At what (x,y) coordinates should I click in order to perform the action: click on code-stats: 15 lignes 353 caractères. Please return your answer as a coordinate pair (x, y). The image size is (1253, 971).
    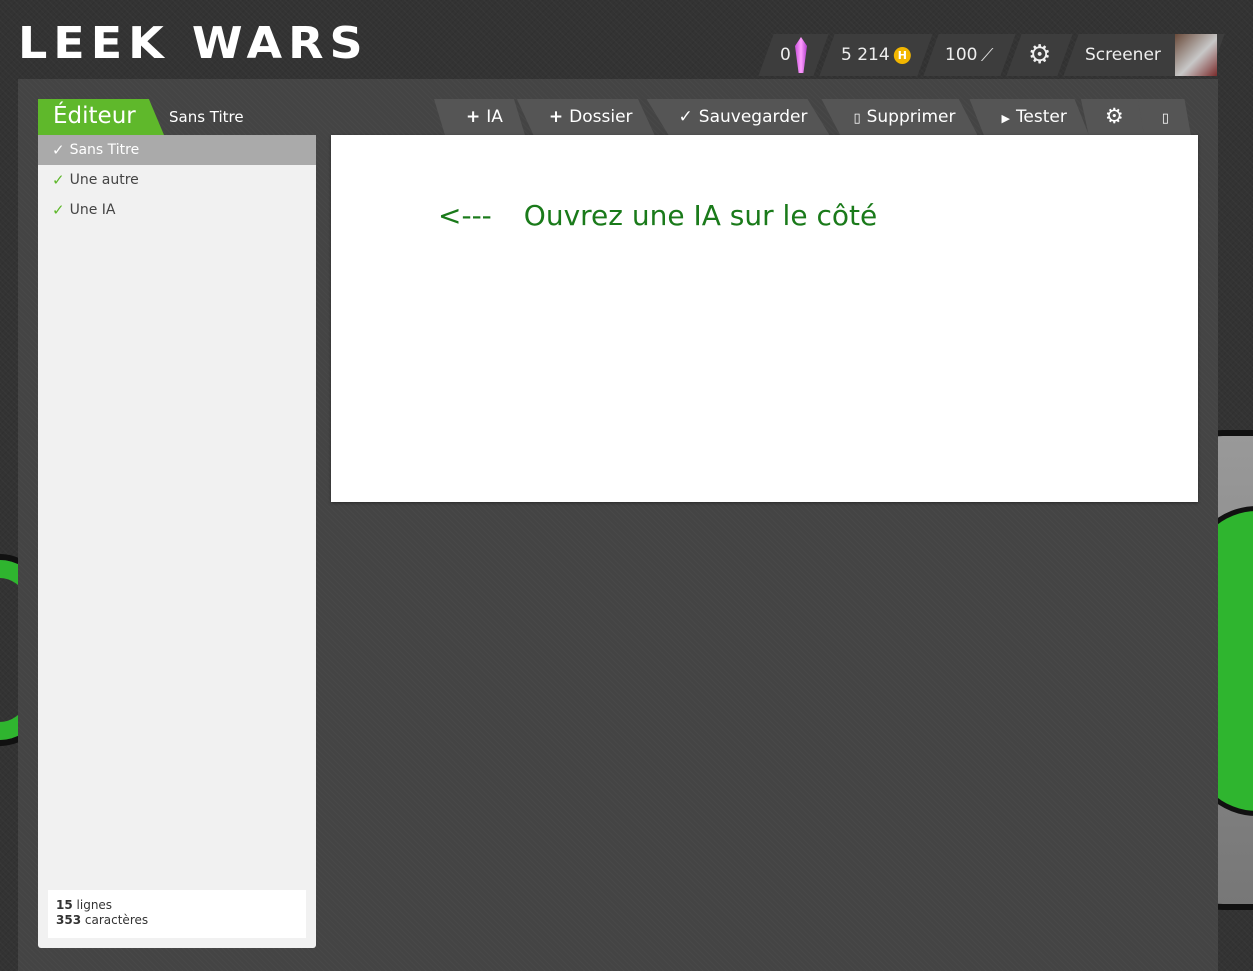
    Looking at the image, I should click on (177, 914).